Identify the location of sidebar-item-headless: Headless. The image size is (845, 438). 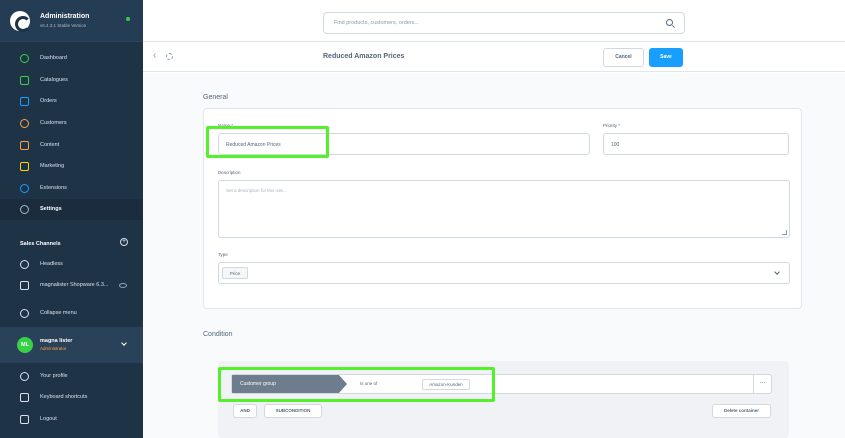
(71, 264).